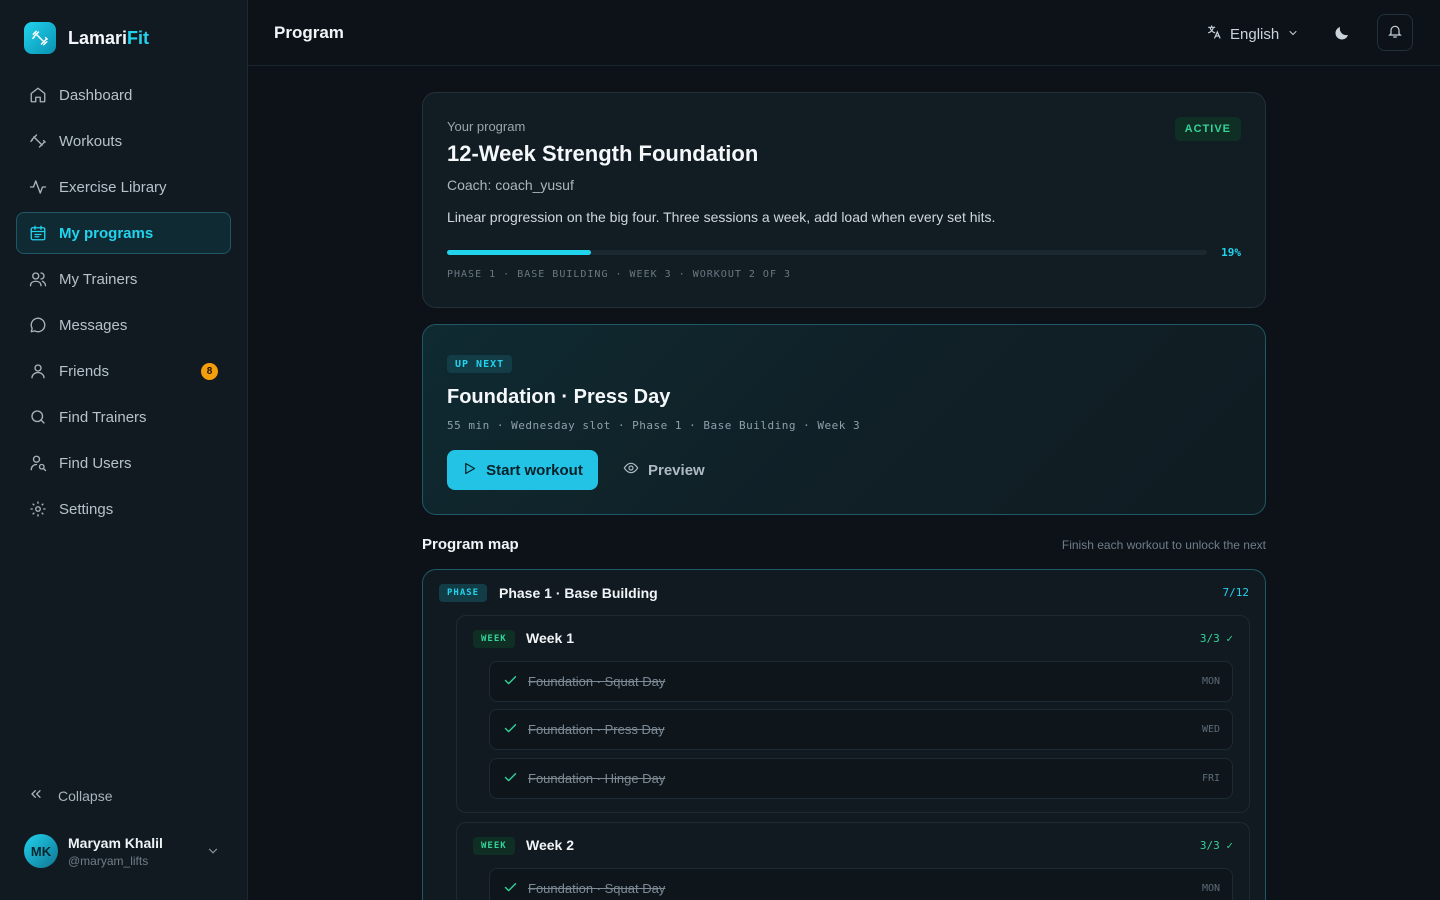 This screenshot has width=1440, height=900. What do you see at coordinates (38, 187) in the screenshot?
I see `activity-icon` at bounding box center [38, 187].